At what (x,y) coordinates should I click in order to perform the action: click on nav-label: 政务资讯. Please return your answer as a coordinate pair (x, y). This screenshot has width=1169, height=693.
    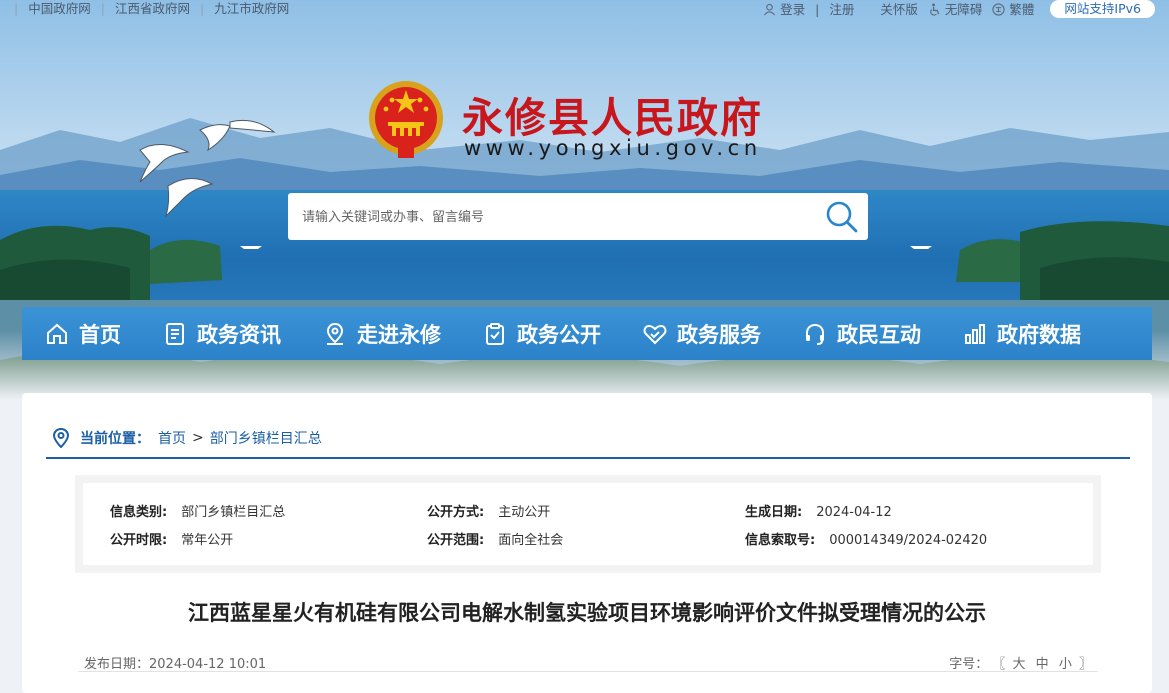
    Looking at the image, I should click on (239, 334).